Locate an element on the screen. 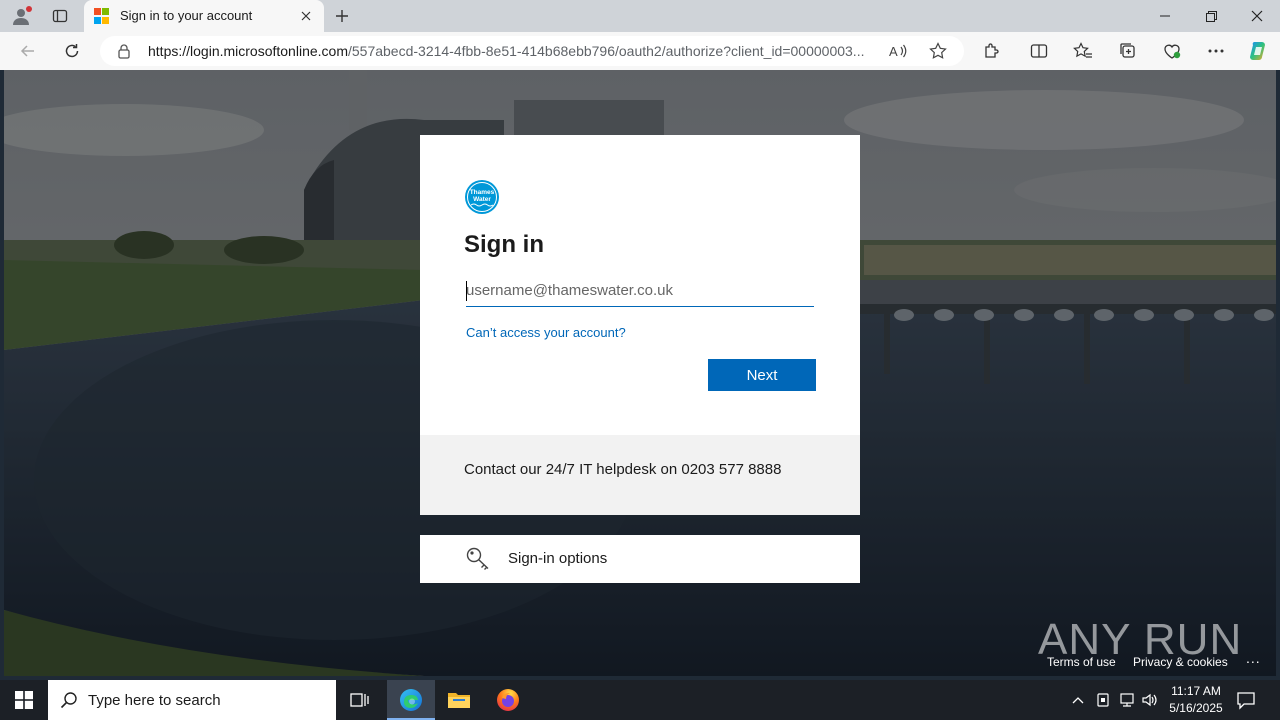 Image resolution: width=1280 pixels, height=720 pixels. taskbar-search: Type here to search is located at coordinates (192, 700).